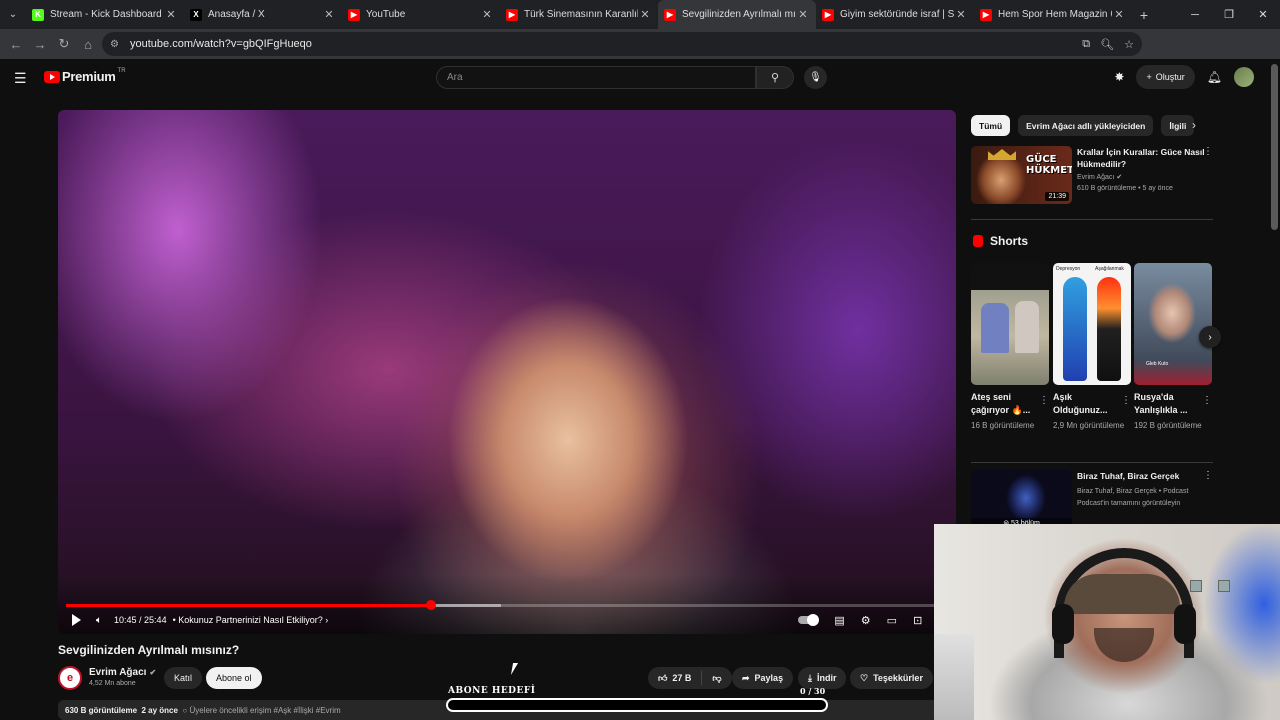 Image resolution: width=1280 pixels, height=720 pixels. What do you see at coordinates (809, 620) in the screenshot?
I see `autoplay-toggle` at bounding box center [809, 620].